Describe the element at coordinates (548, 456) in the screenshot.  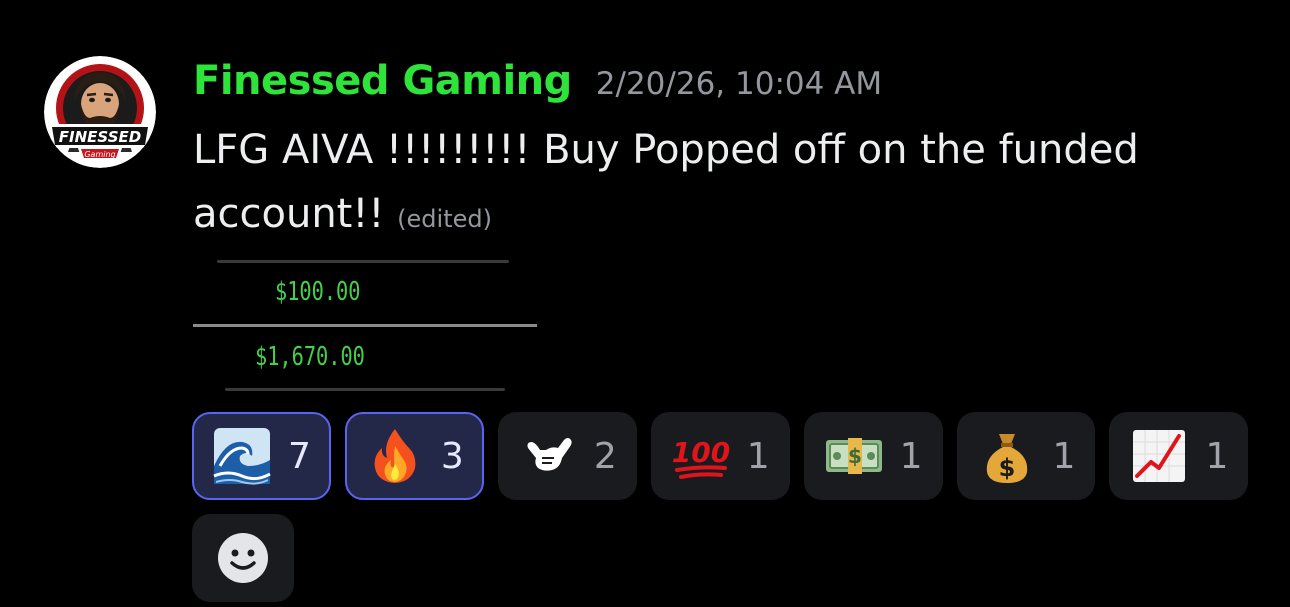
I see `shaka-hand-emoji-icon` at that location.